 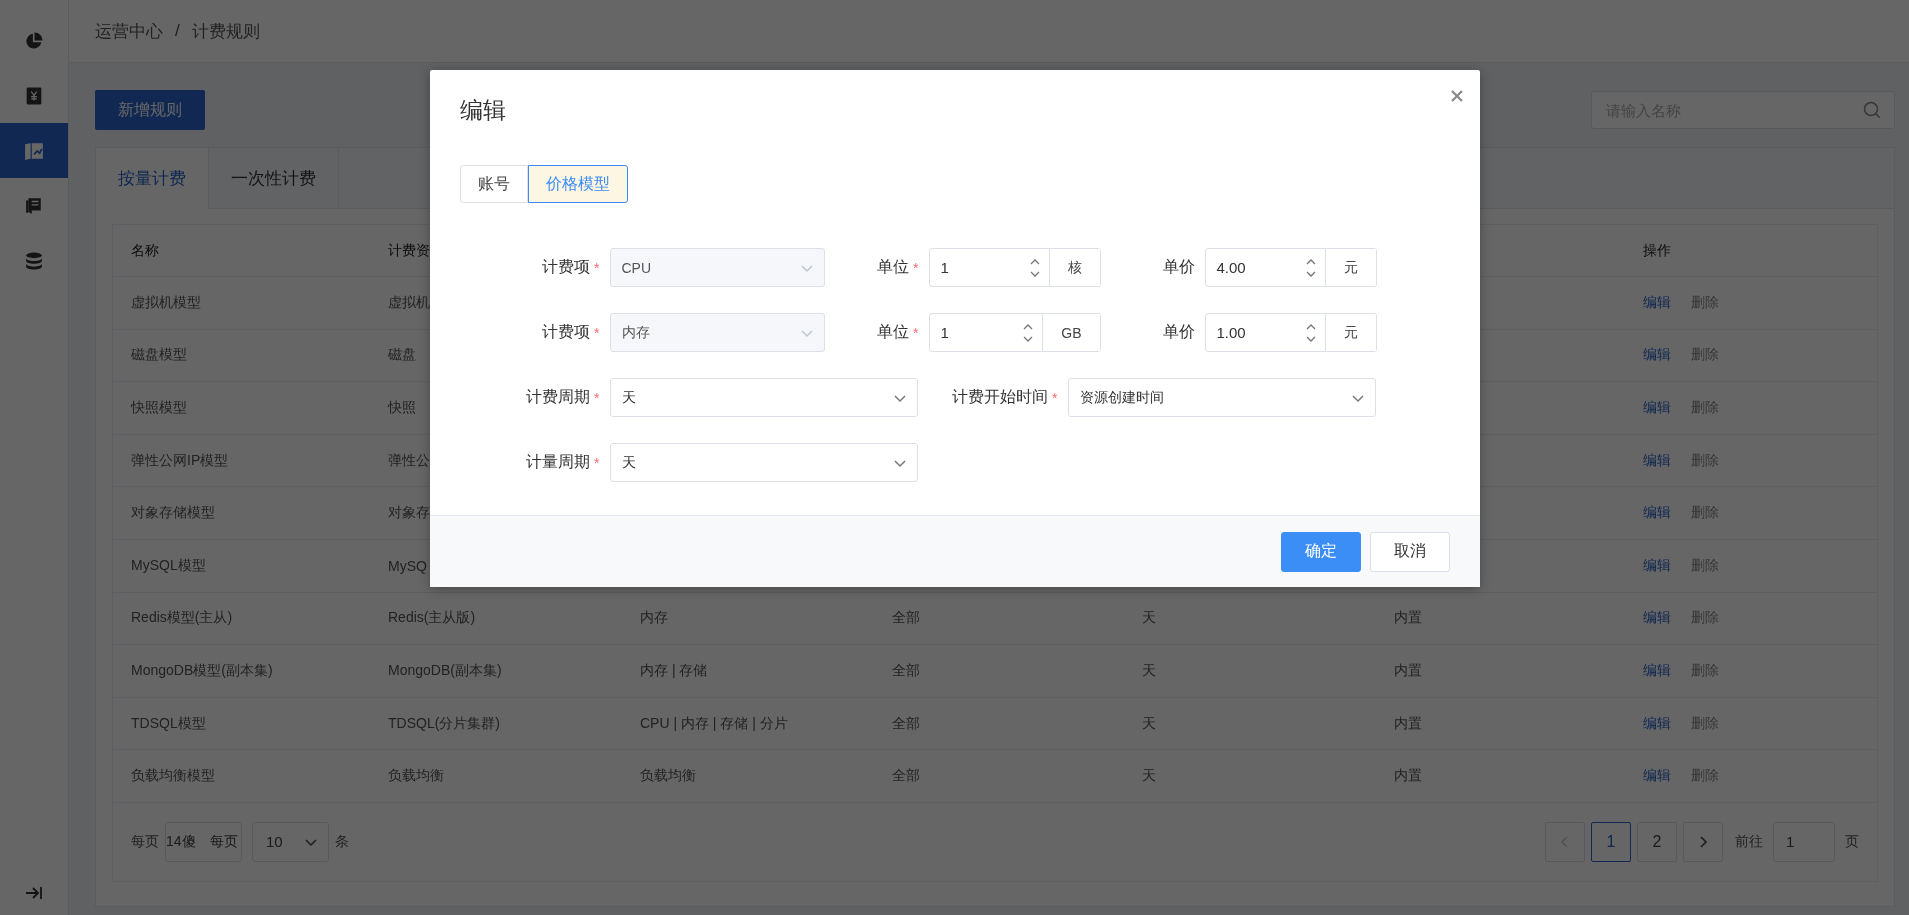 I want to click on number-field: 1 GB, so click(x=1014, y=332).